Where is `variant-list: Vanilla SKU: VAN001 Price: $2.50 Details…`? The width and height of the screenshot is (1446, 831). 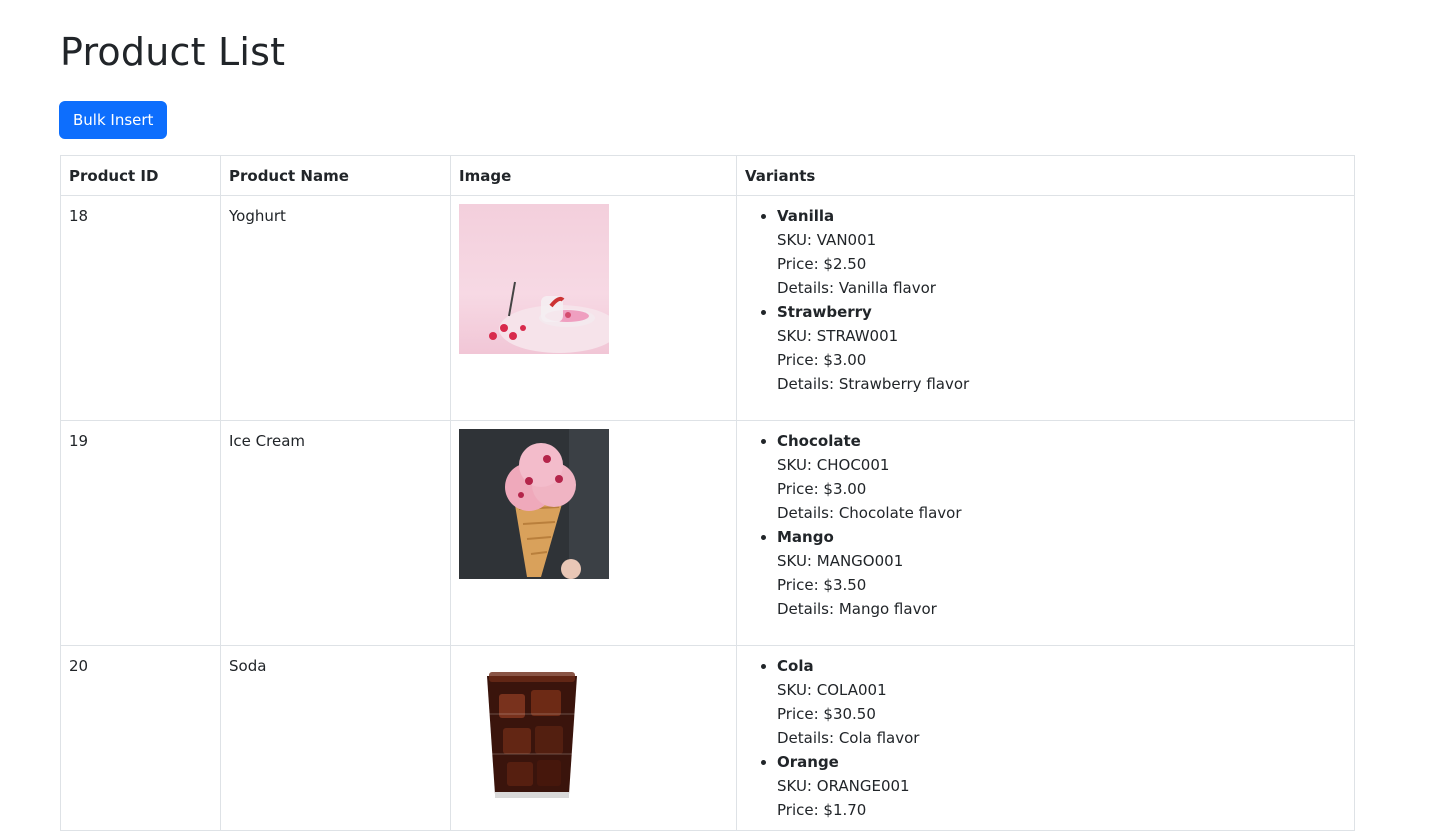
variant-list: Vanilla SKU: VAN001 Price: $2.50 Details… is located at coordinates (1045, 300).